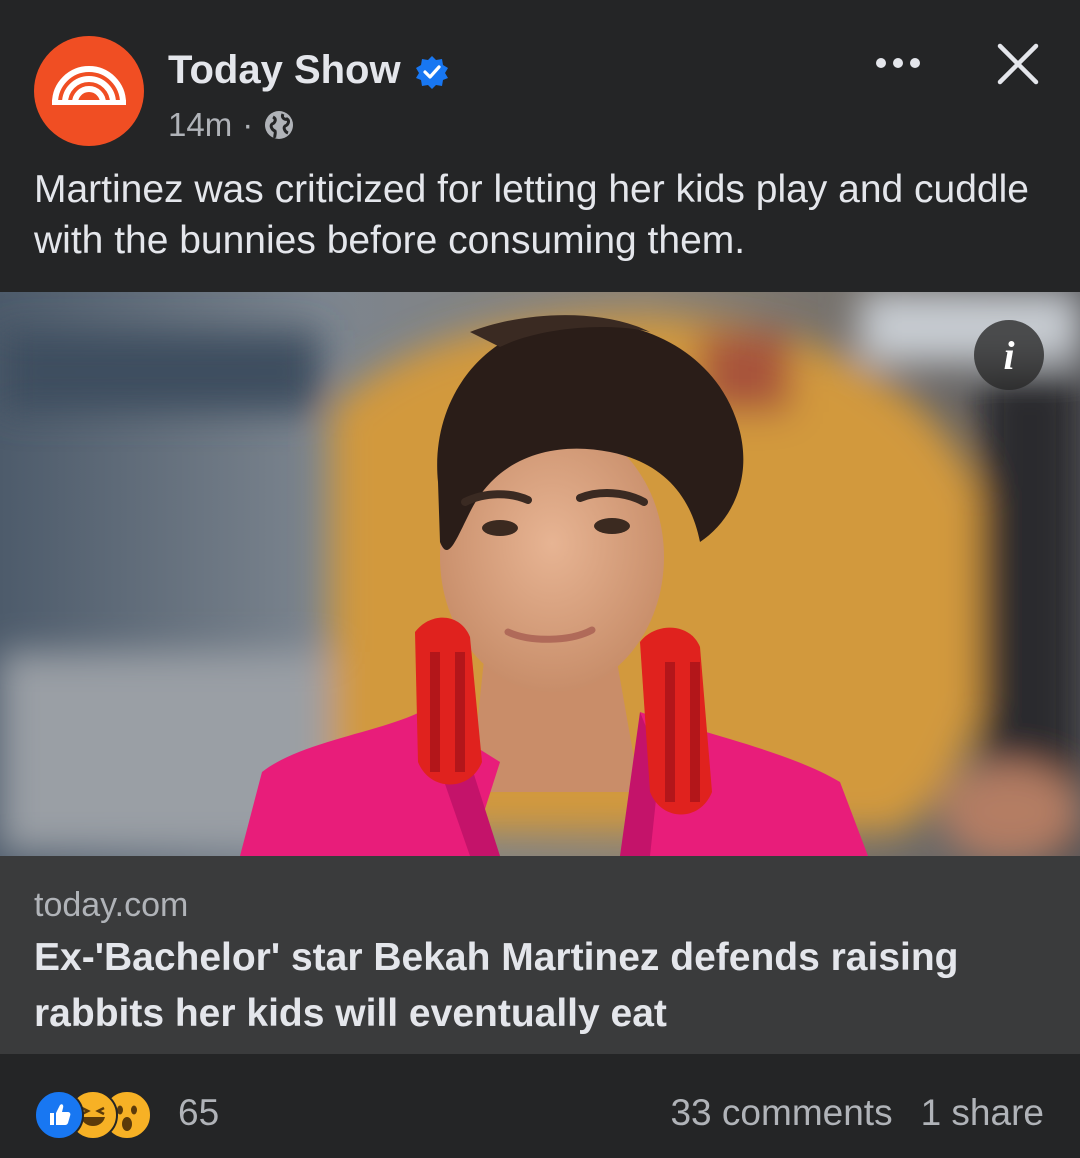 This screenshot has width=1080, height=1158. I want to click on page-avatar, so click(89, 91).